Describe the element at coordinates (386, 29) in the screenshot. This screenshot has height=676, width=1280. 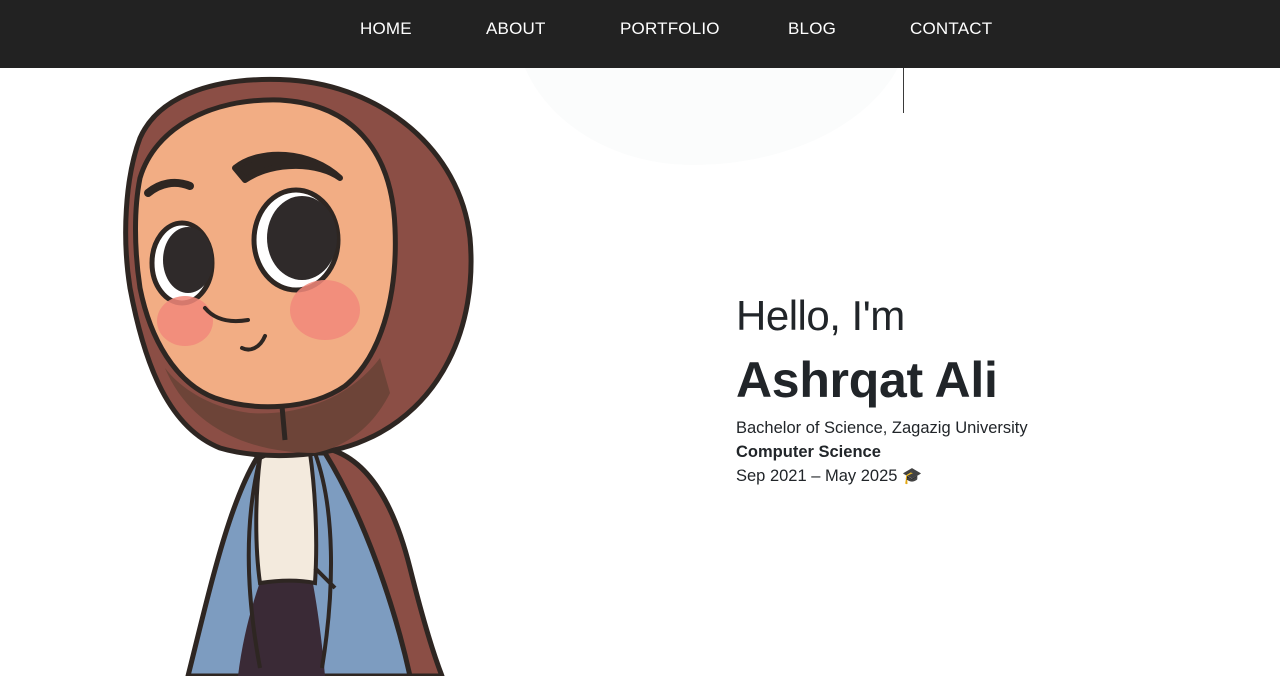
I see `nav-home-link: HOME` at that location.